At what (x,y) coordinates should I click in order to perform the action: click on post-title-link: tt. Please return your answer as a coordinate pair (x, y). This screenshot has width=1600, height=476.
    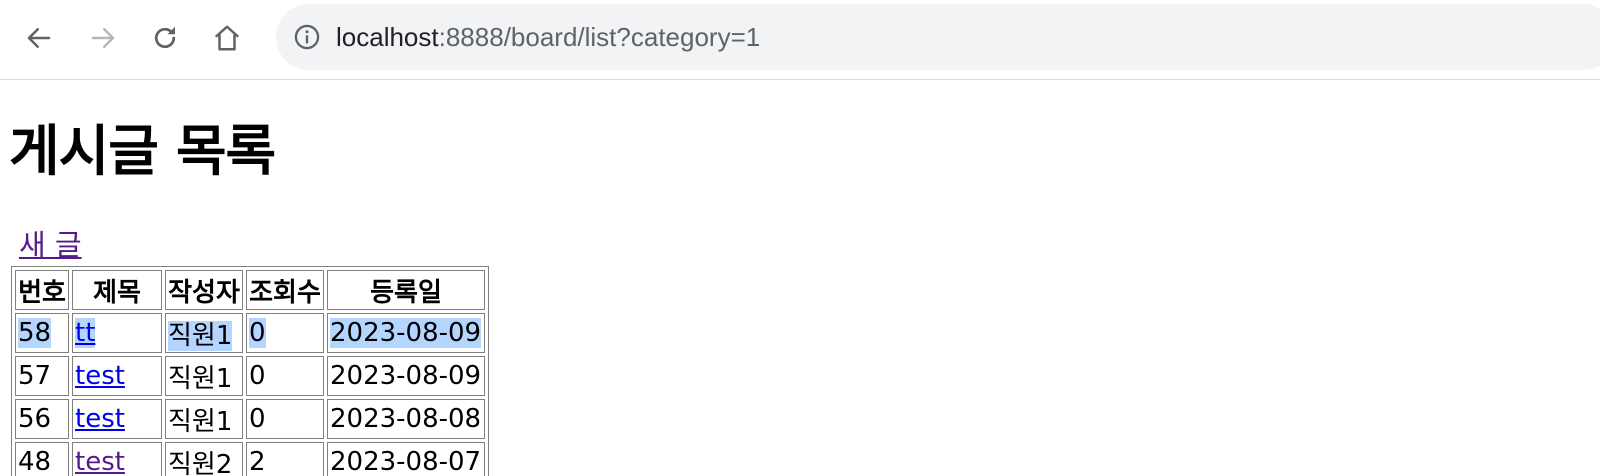
    Looking at the image, I should click on (85, 333).